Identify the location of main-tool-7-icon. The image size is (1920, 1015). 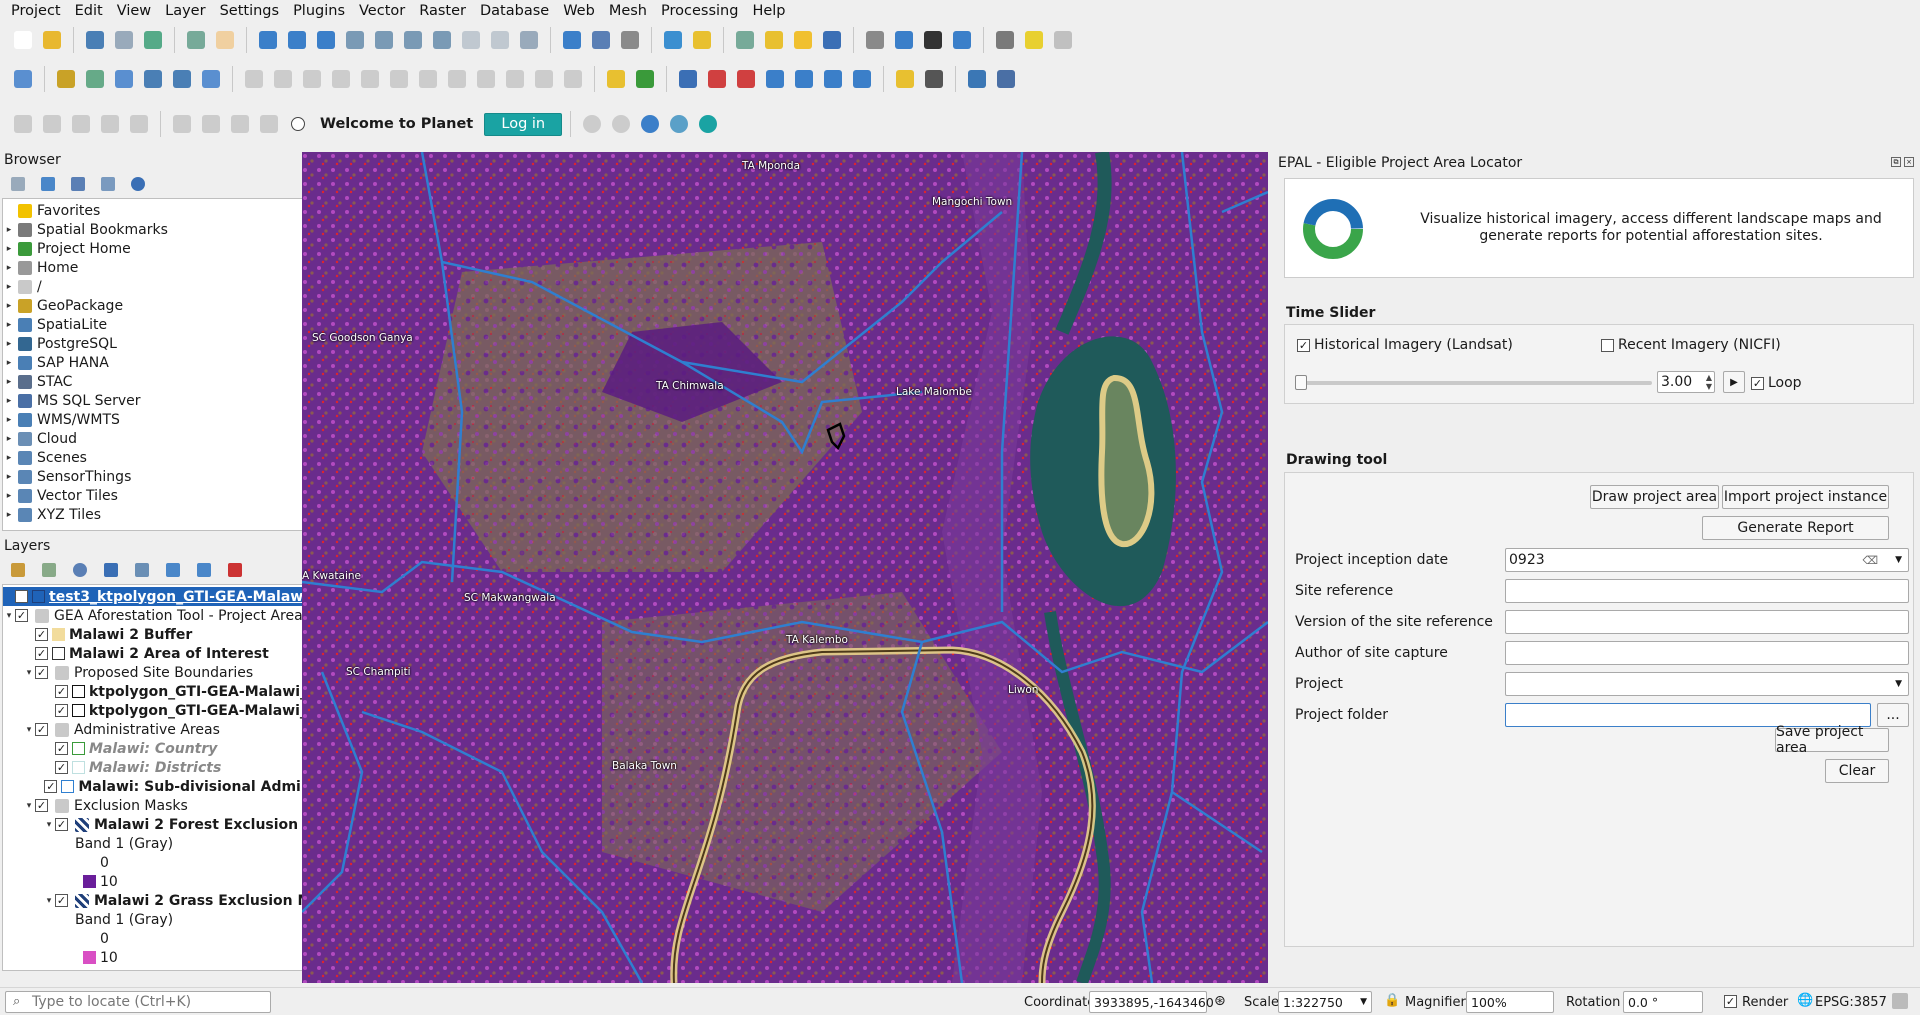
(225, 40).